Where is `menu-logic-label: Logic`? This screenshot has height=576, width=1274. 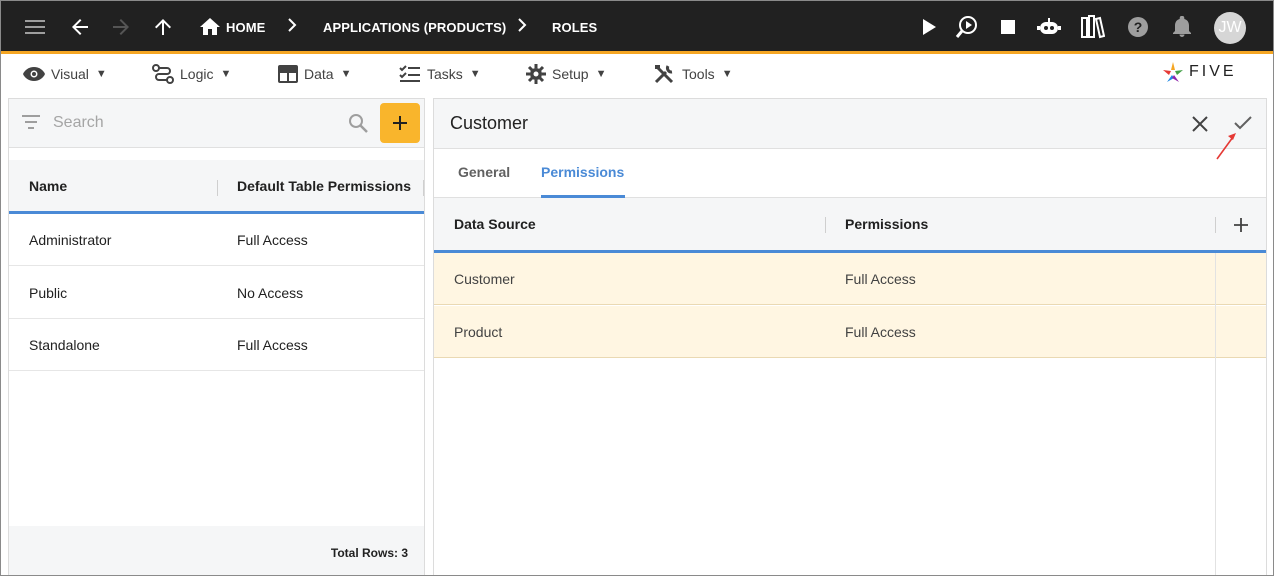
menu-logic-label: Logic is located at coordinates (197, 74).